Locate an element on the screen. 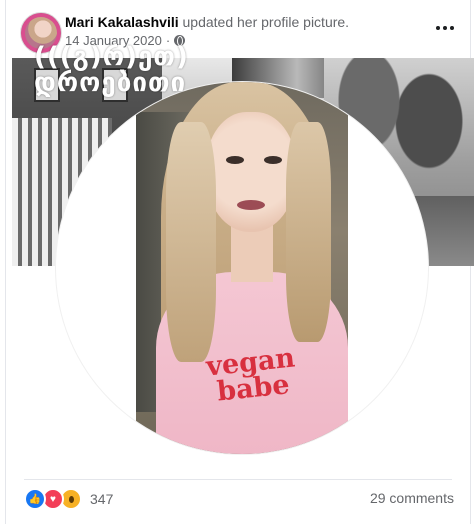 This screenshot has height=524, width=474. reactions-summary: 👍 ♥ 347 is located at coordinates (68, 499).